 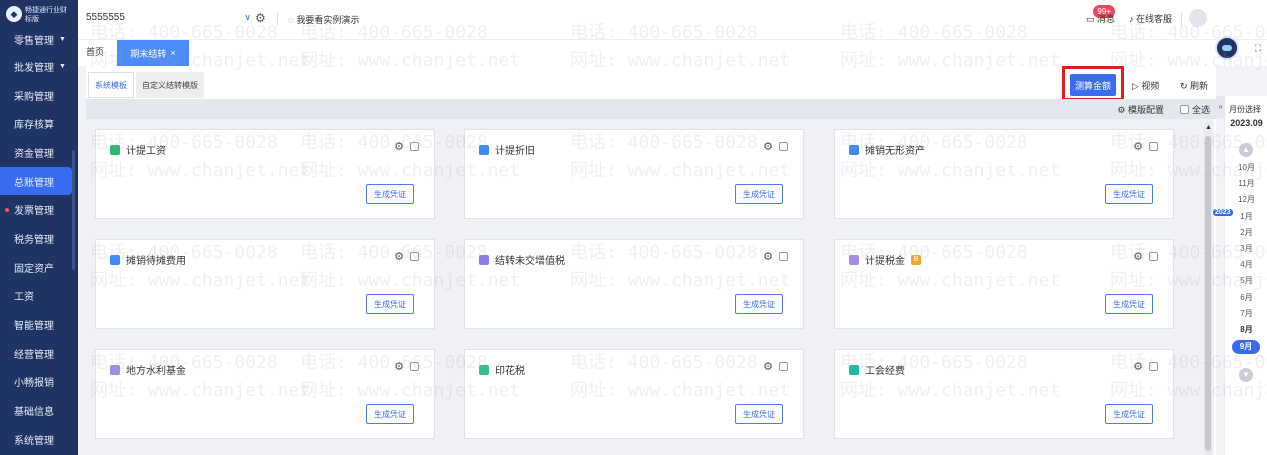 I want to click on sidebar-item-inventory: 库存核算, so click(x=39, y=123).